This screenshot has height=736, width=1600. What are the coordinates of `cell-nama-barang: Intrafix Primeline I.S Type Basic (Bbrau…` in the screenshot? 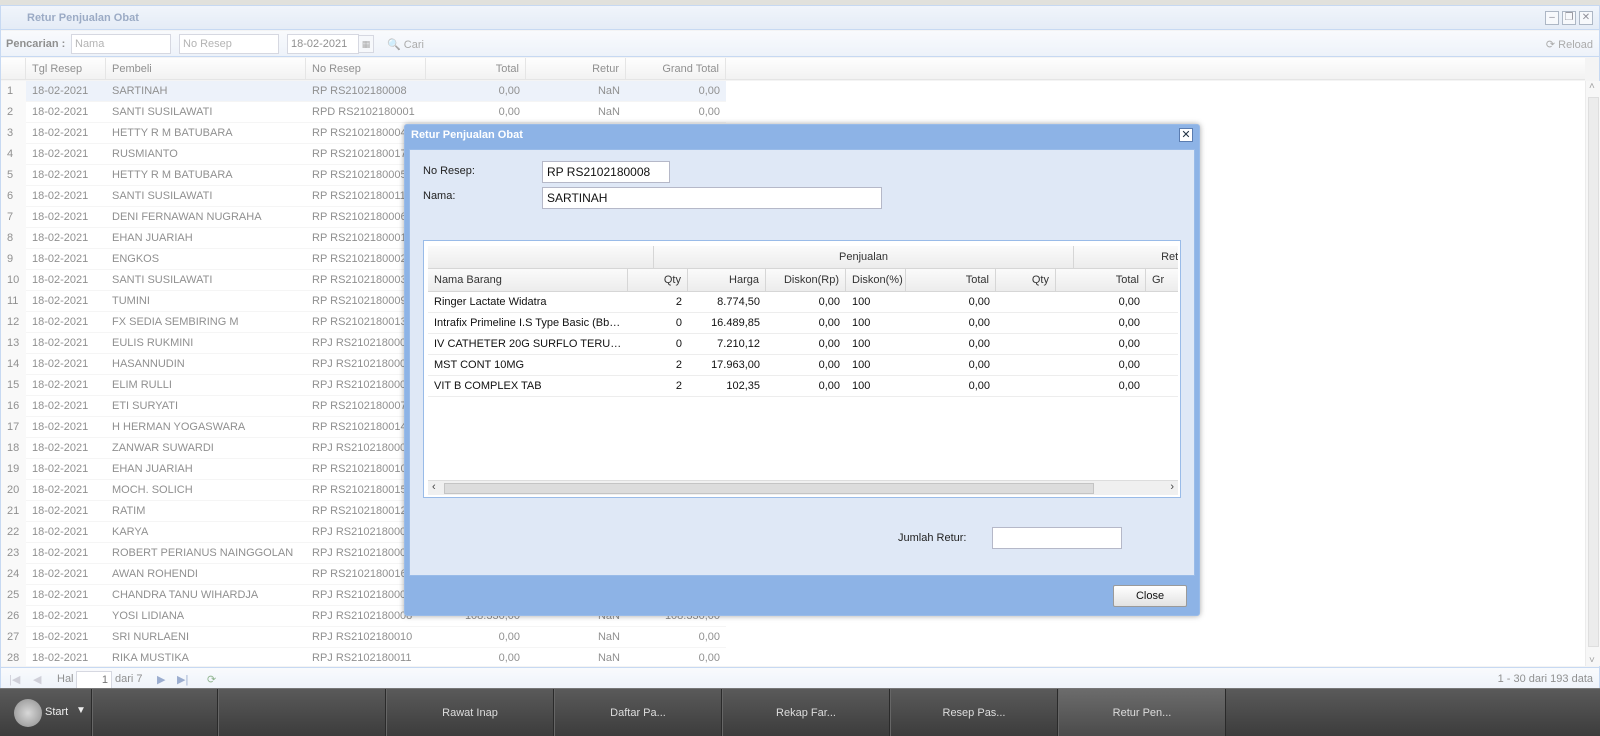 It's located at (531, 323).